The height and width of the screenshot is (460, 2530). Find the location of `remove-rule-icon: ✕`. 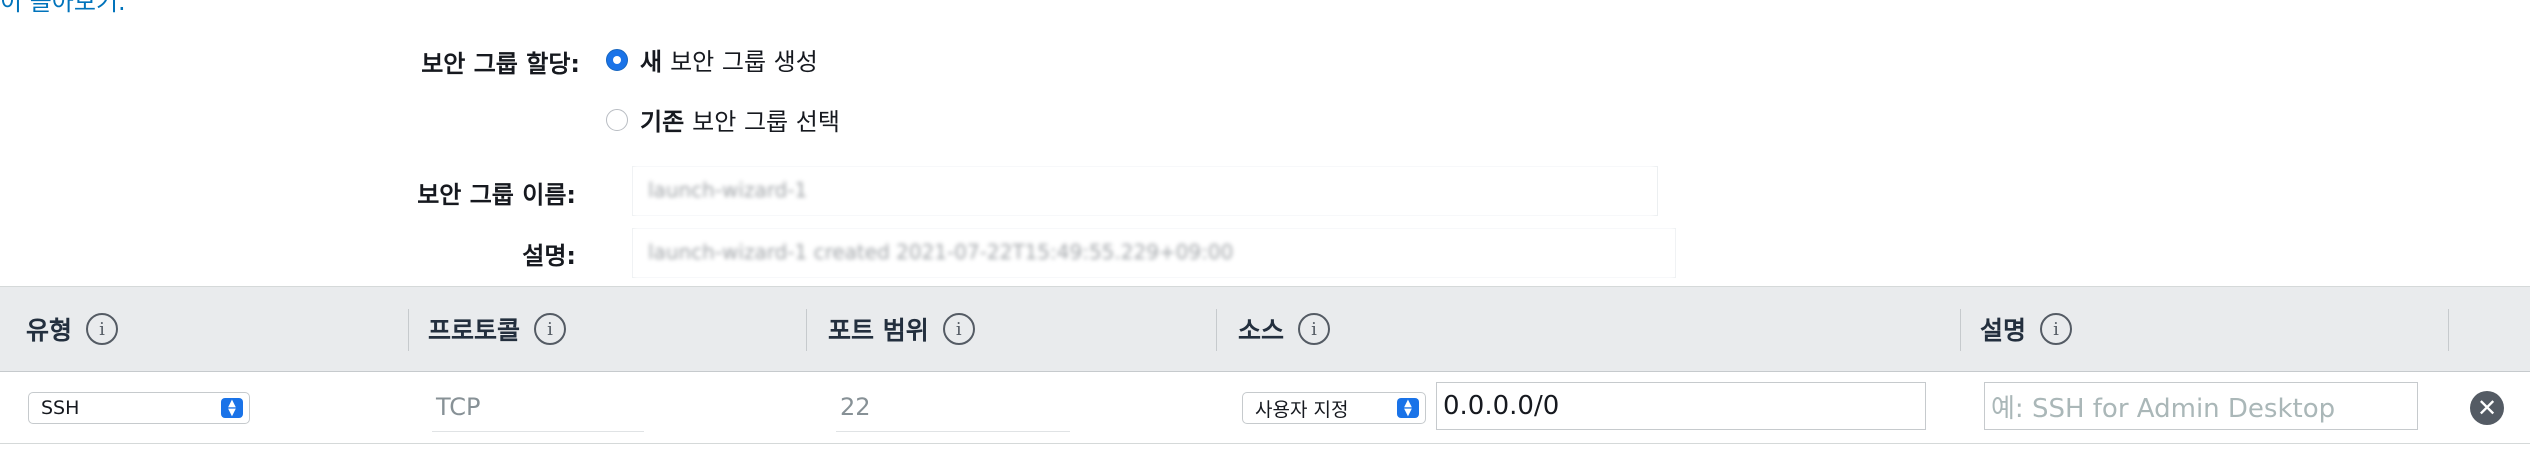

remove-rule-icon: ✕ is located at coordinates (2487, 408).